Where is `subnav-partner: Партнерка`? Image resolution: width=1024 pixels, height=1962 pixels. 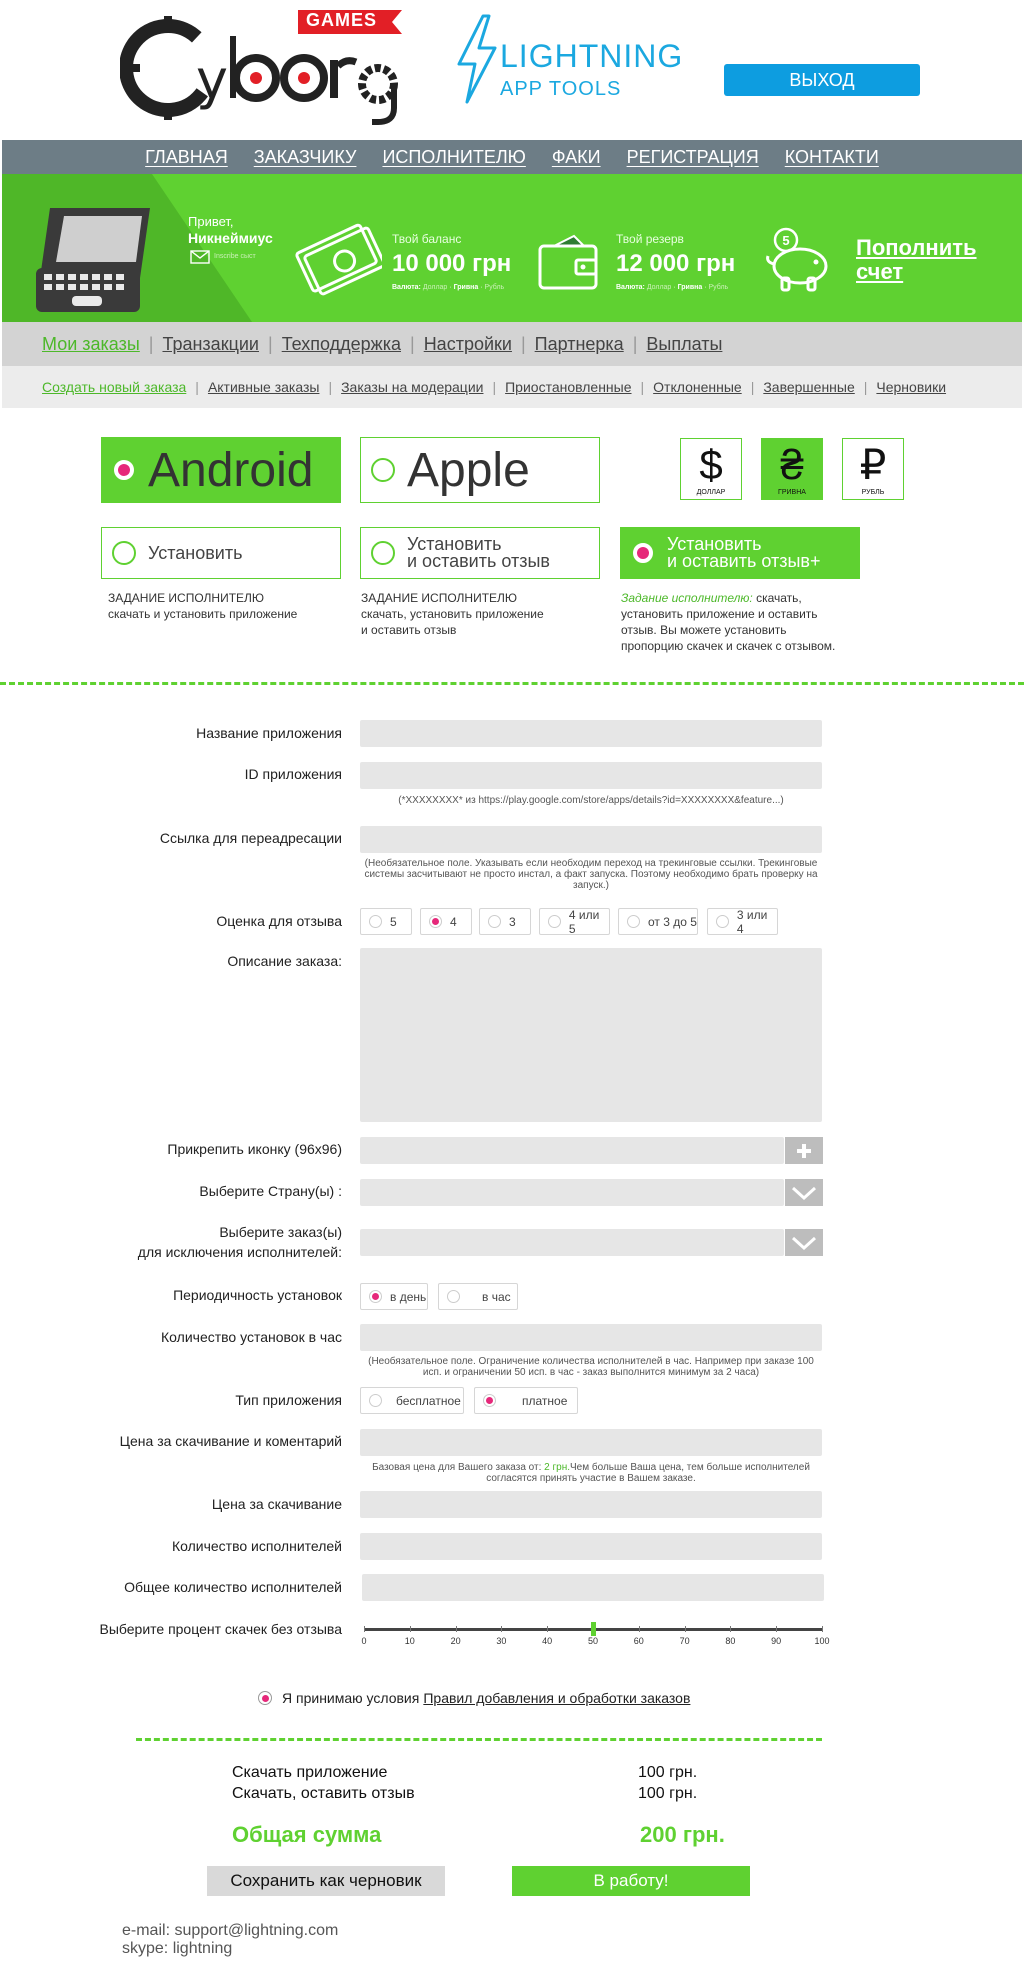
subnav-partner: Партнерка is located at coordinates (579, 344).